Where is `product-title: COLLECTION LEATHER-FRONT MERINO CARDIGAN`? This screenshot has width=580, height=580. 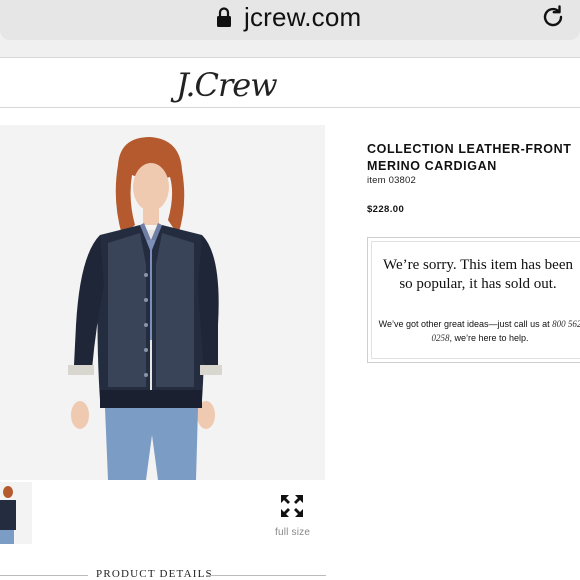
product-title: COLLECTION LEATHER-FRONT MERINO CARDIGAN is located at coordinates (469, 157).